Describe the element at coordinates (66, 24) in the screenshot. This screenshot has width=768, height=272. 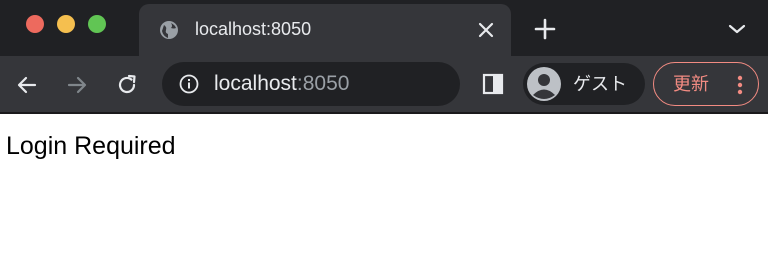
I see `window-minimize-button` at that location.